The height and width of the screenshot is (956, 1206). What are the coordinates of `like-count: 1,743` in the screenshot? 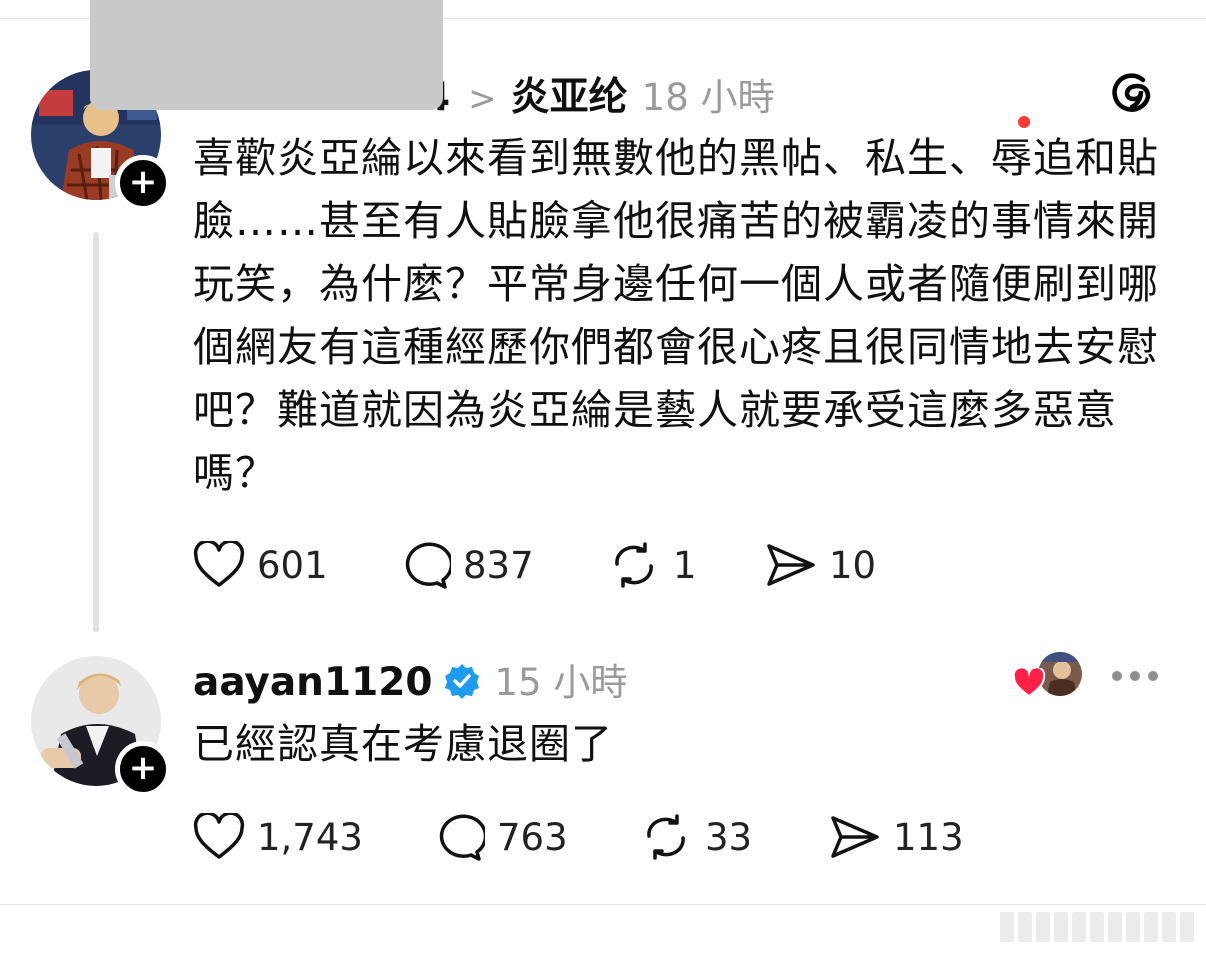 It's located at (310, 837).